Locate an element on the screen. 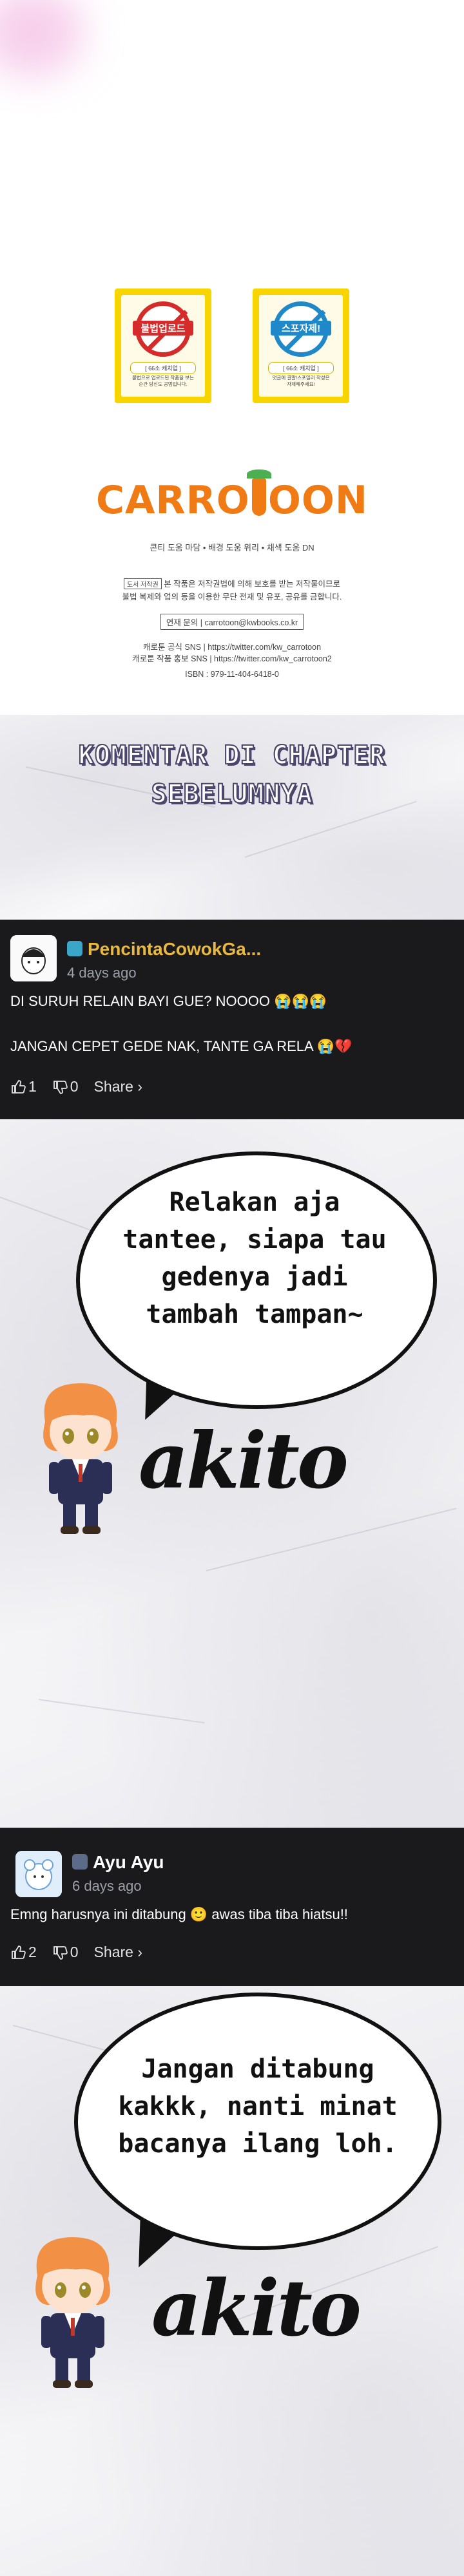  comment-time: 6 days ago is located at coordinates (107, 1886).